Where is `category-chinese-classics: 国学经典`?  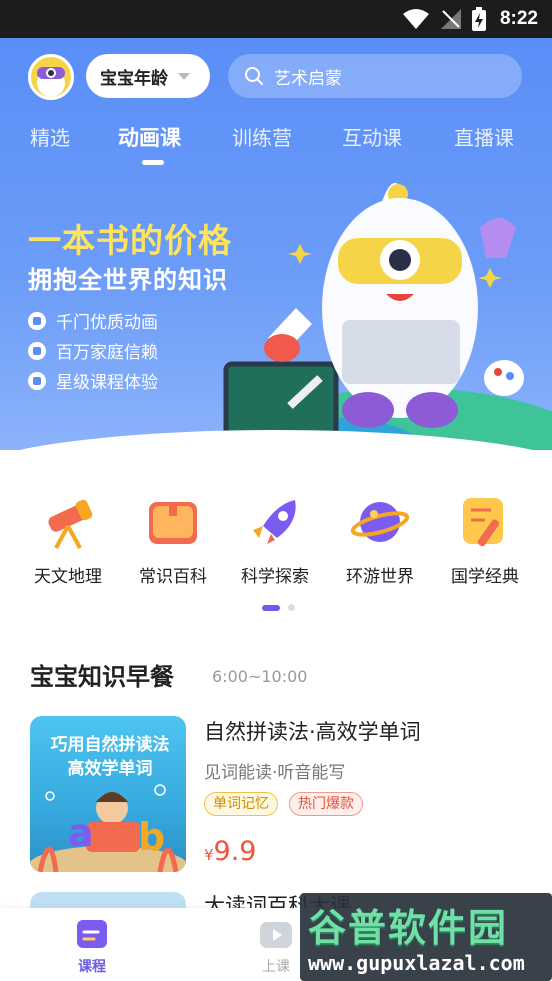 category-chinese-classics: 国学经典 is located at coordinates (485, 539).